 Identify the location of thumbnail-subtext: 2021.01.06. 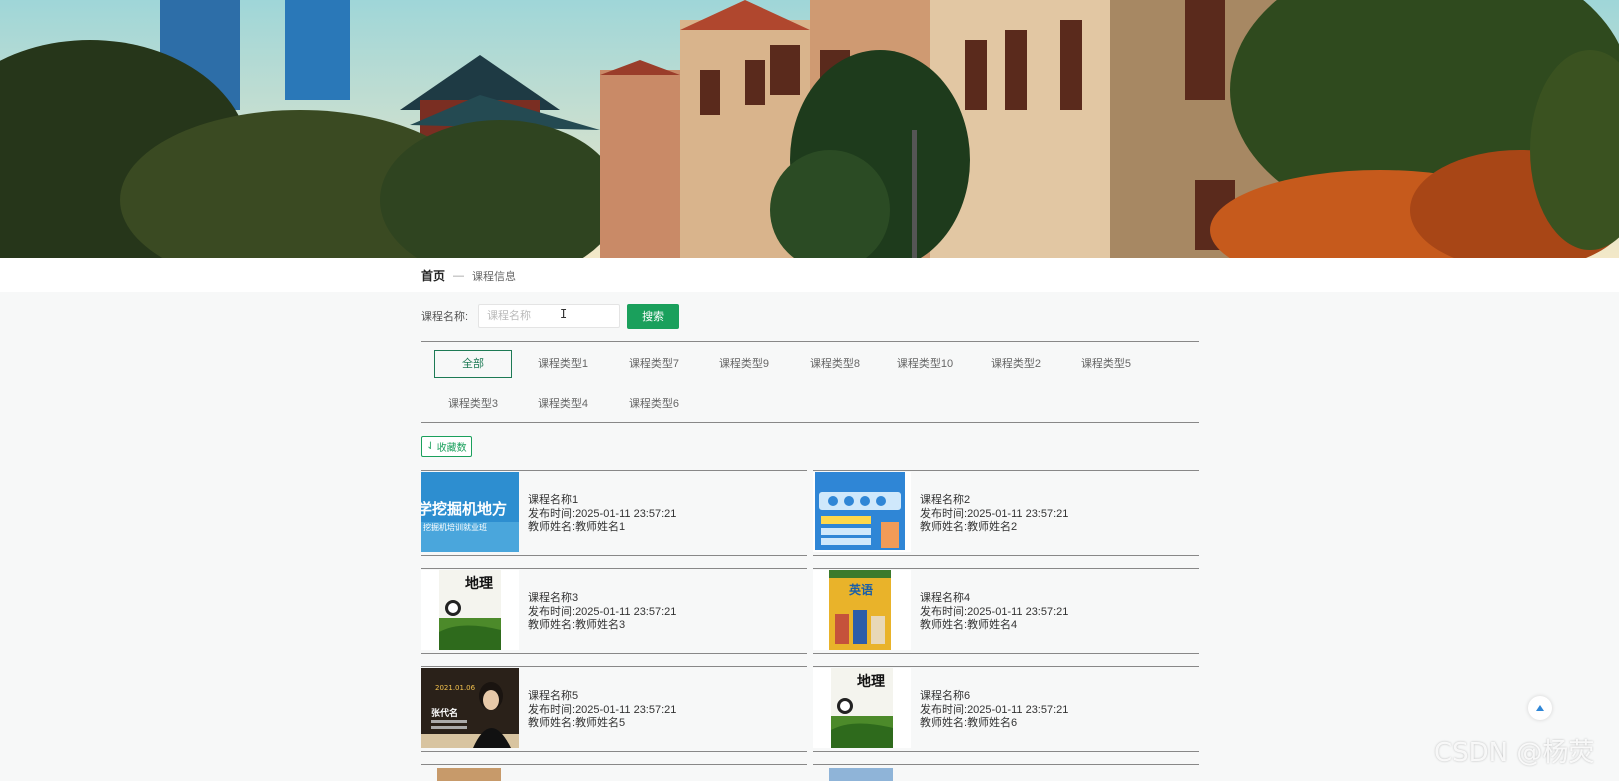
(455, 688).